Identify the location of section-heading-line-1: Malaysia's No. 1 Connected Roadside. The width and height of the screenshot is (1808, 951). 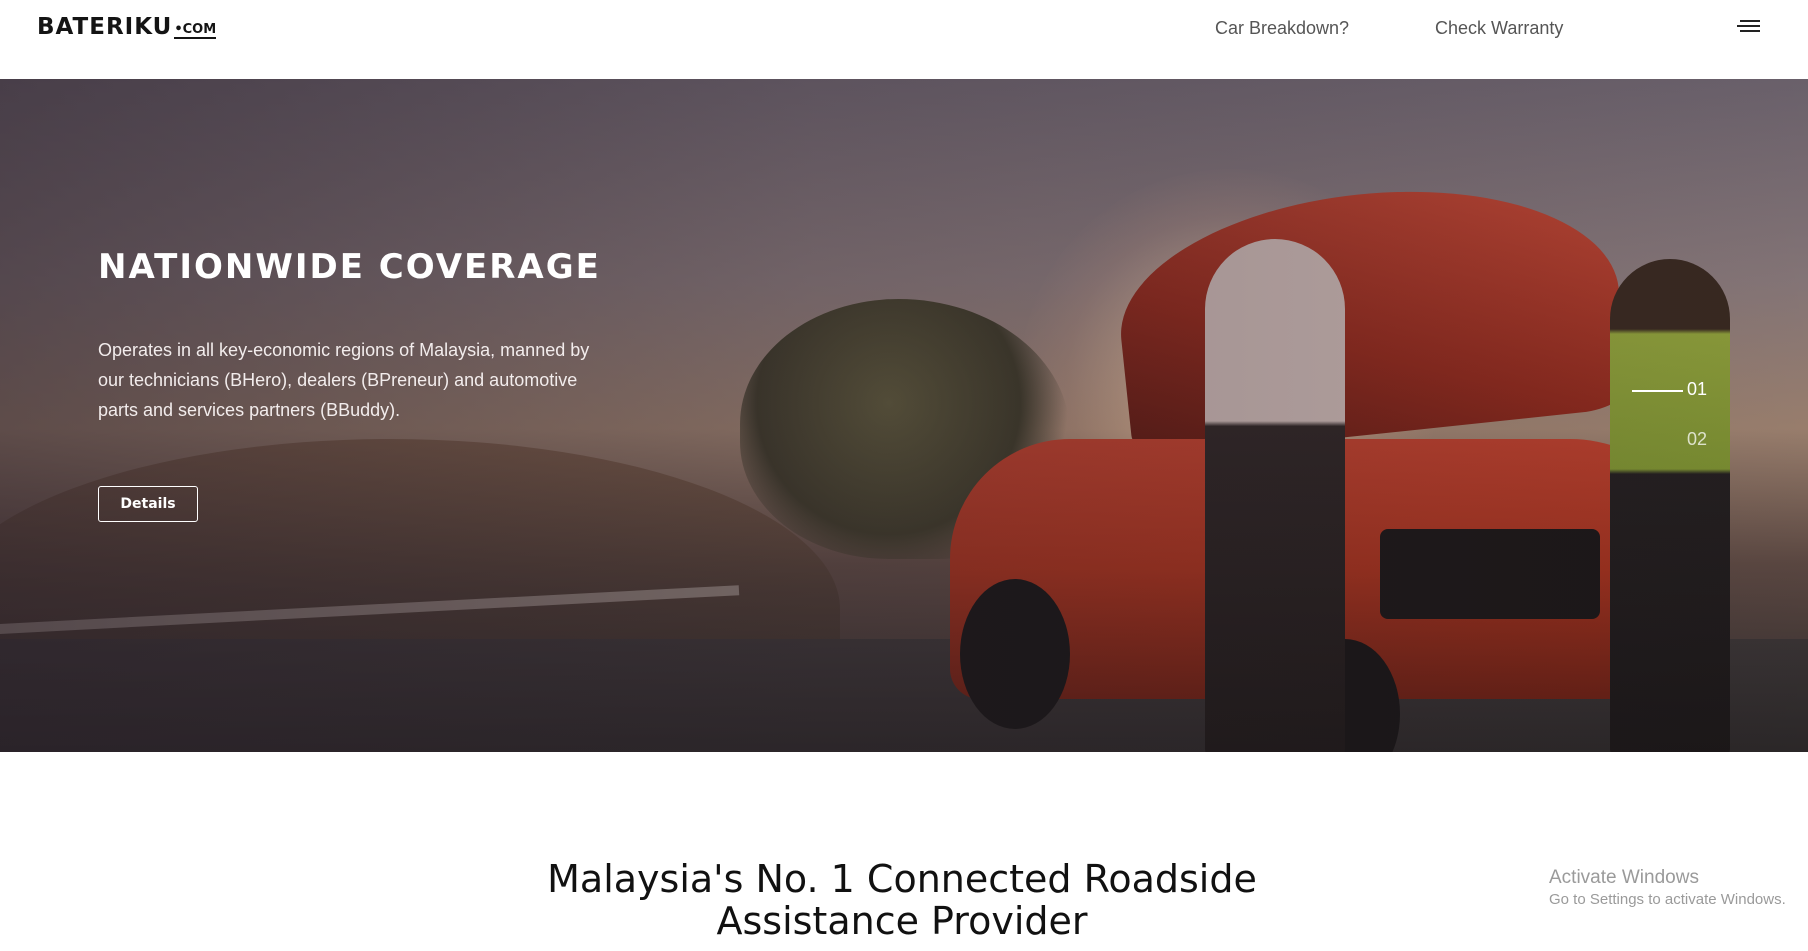
(902, 879).